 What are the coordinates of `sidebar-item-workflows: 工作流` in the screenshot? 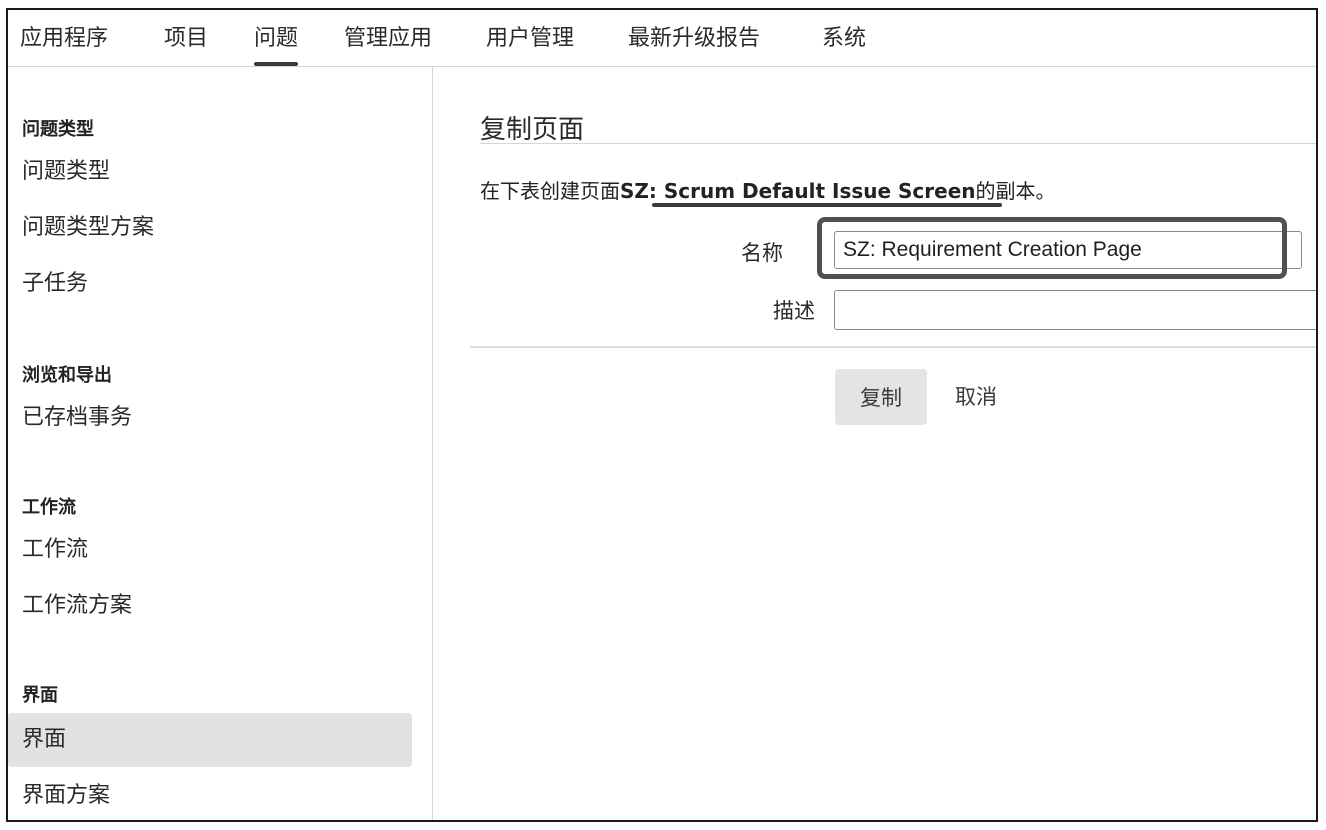 It's located at (210, 550).